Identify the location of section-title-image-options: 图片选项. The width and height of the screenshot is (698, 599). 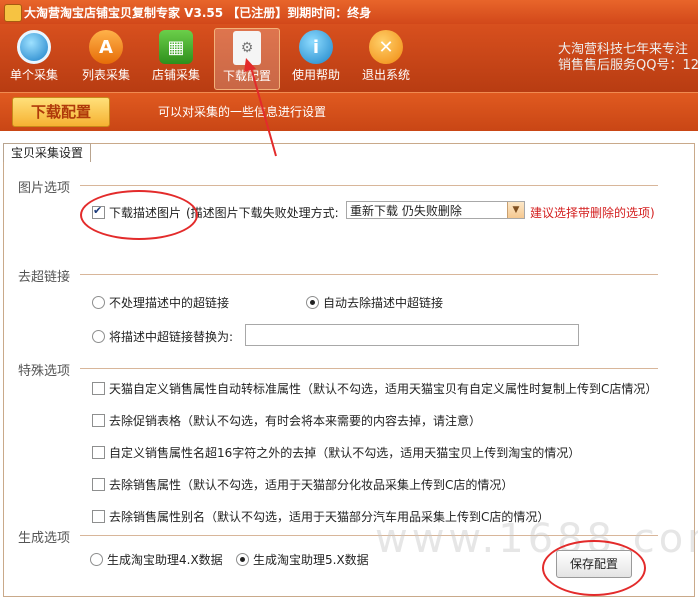
(44, 188).